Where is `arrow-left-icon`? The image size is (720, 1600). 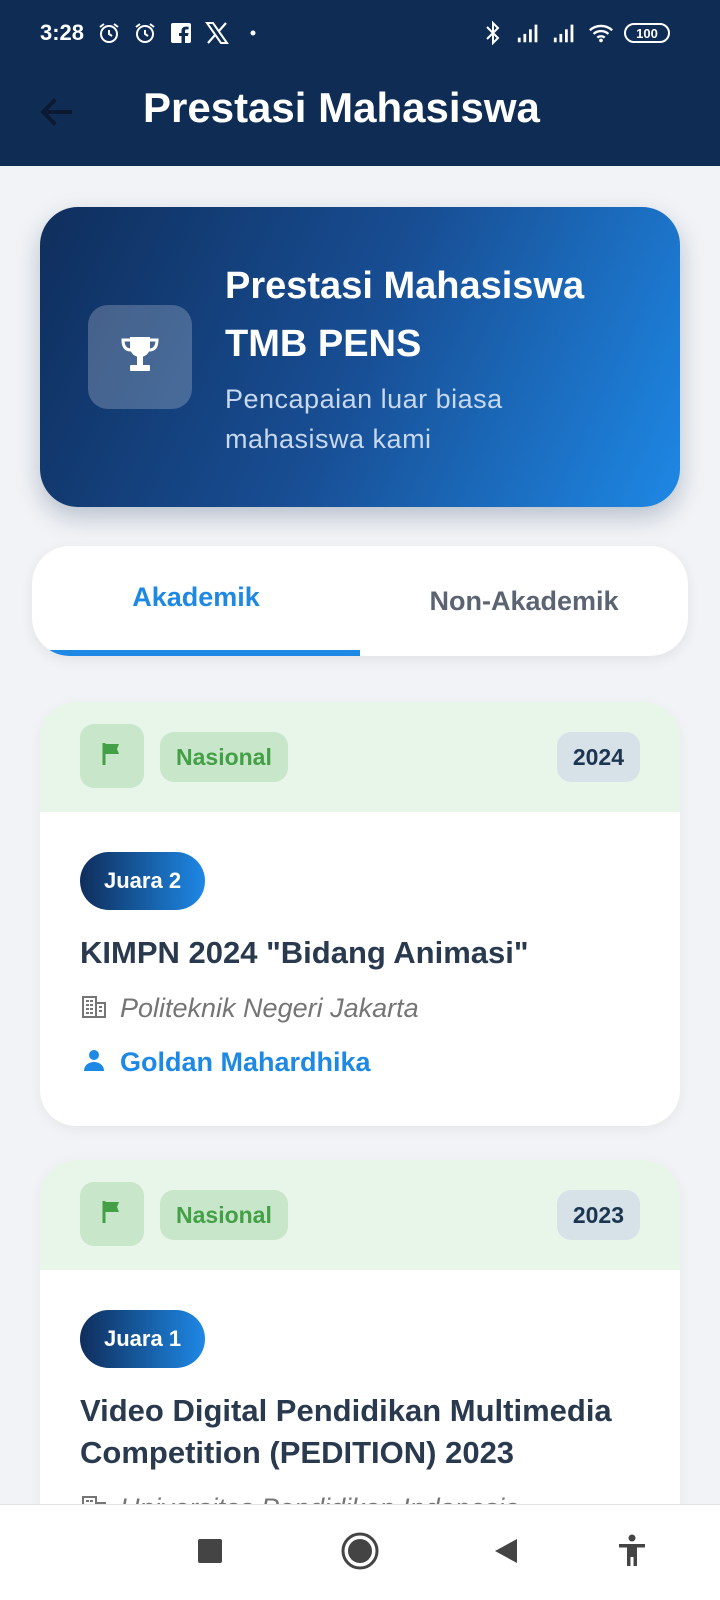
arrow-left-icon is located at coordinates (56, 117).